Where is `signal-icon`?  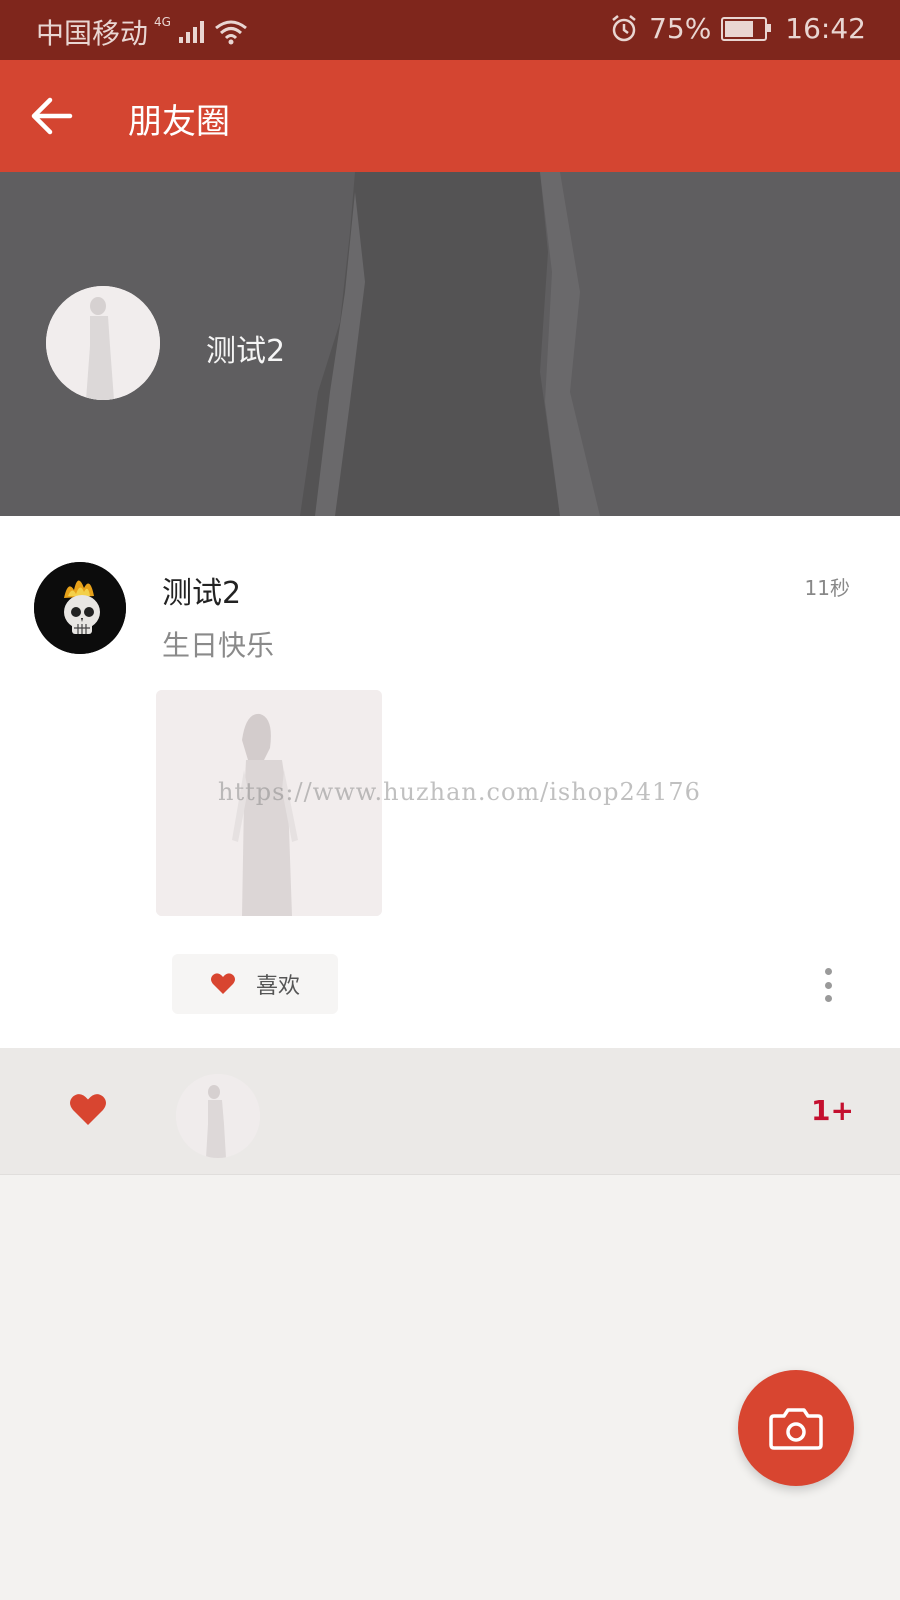
signal-icon is located at coordinates (191, 32).